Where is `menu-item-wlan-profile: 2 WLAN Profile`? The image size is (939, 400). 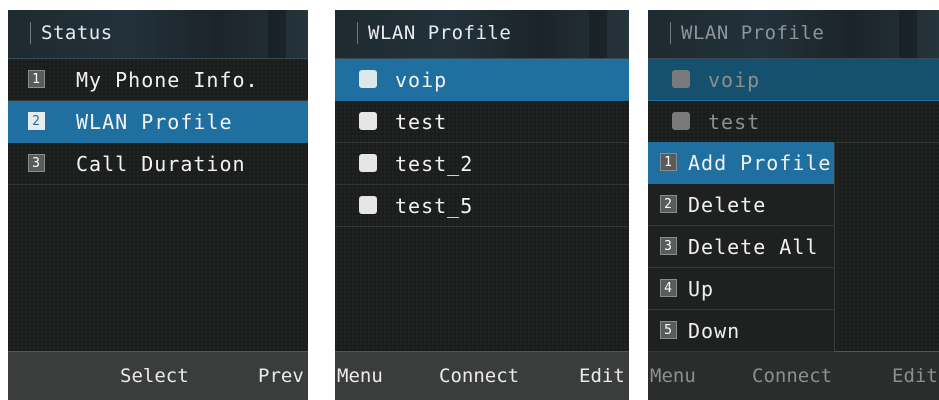
menu-item-wlan-profile: 2 WLAN Profile is located at coordinates (158, 122).